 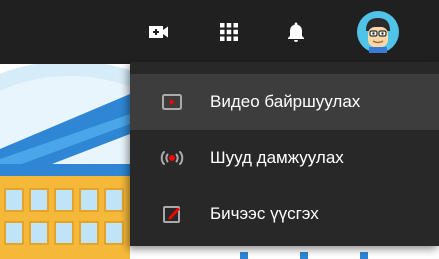 I want to click on avatar-image, so click(x=378, y=32).